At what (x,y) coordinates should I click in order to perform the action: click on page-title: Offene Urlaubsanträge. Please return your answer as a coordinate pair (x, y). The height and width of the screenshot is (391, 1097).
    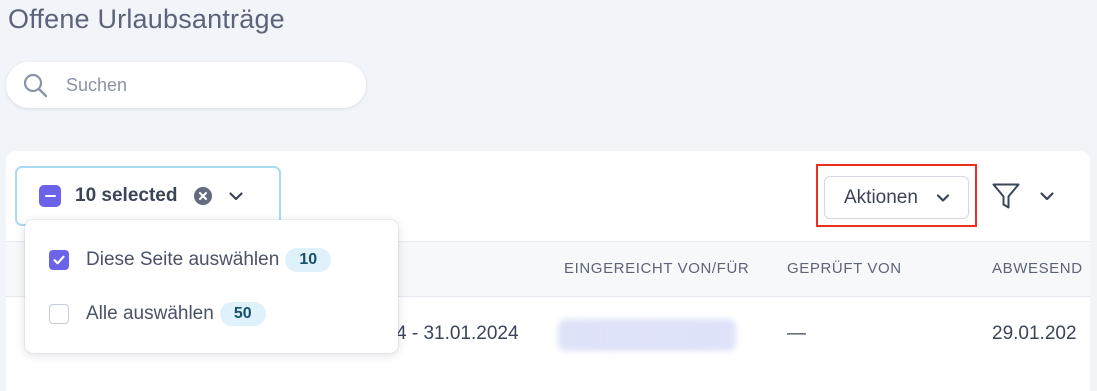
    Looking at the image, I should click on (146, 19).